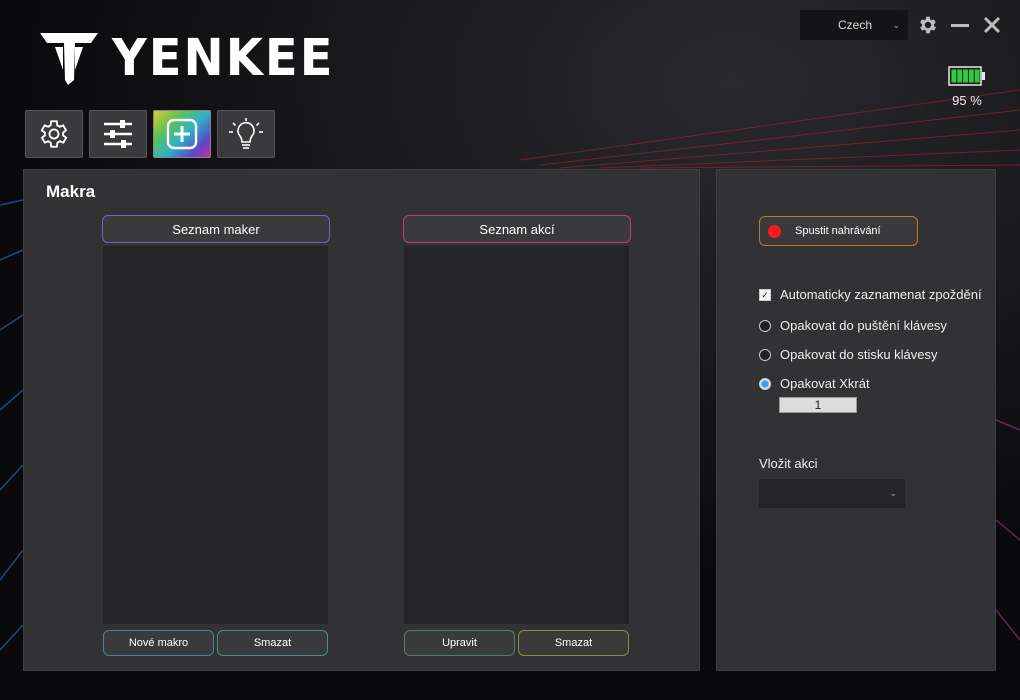 The image size is (1020, 700). I want to click on close-icon, so click(992, 25).